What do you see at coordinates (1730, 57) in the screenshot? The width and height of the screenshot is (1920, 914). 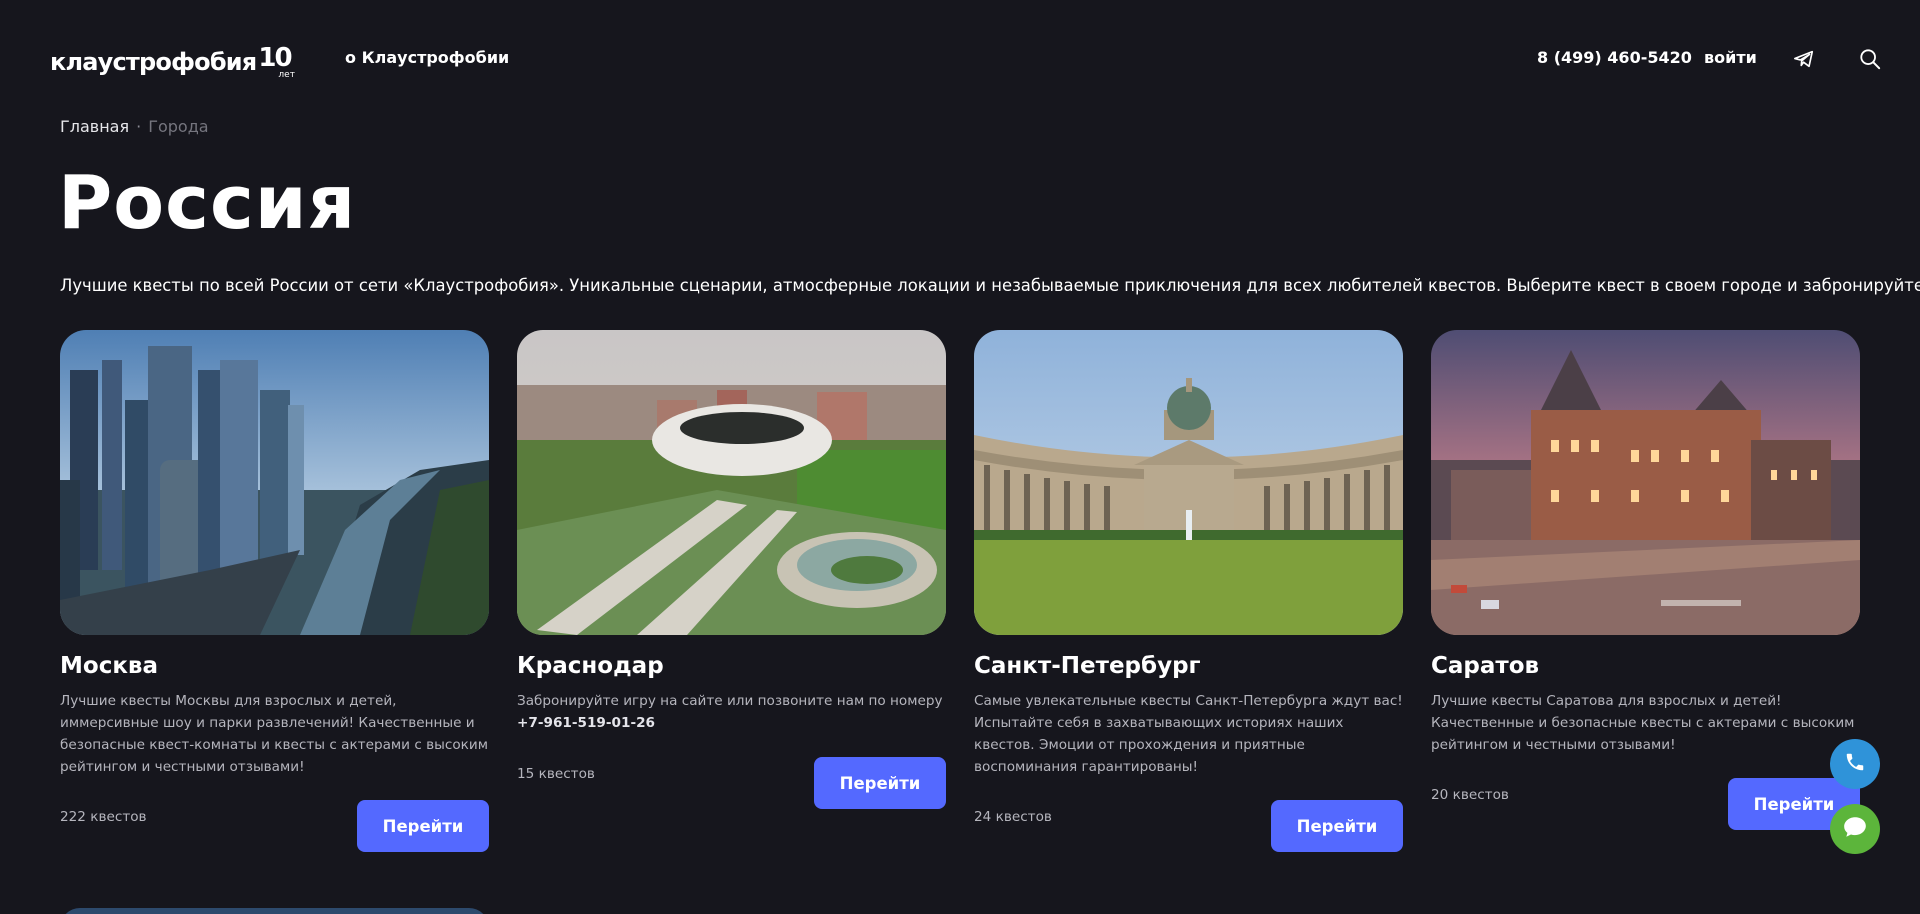 I see `login-link: войти` at bounding box center [1730, 57].